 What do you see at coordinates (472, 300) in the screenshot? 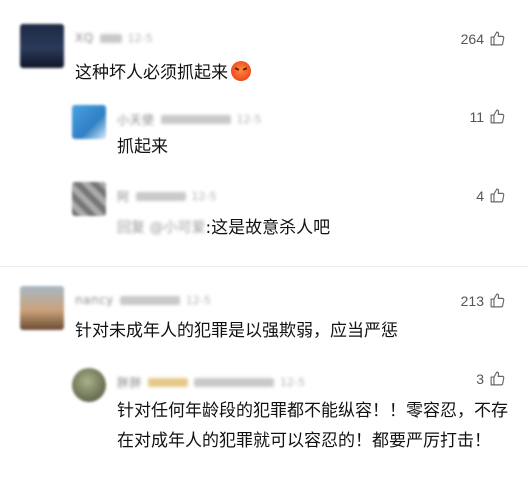
I see `like-count: 213` at bounding box center [472, 300].